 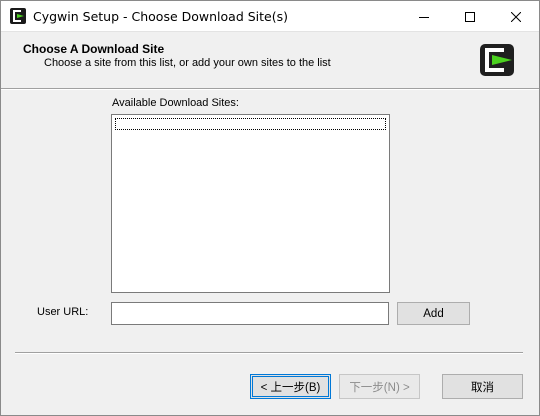 I want to click on back-button: < 上一步(B), so click(x=290, y=386).